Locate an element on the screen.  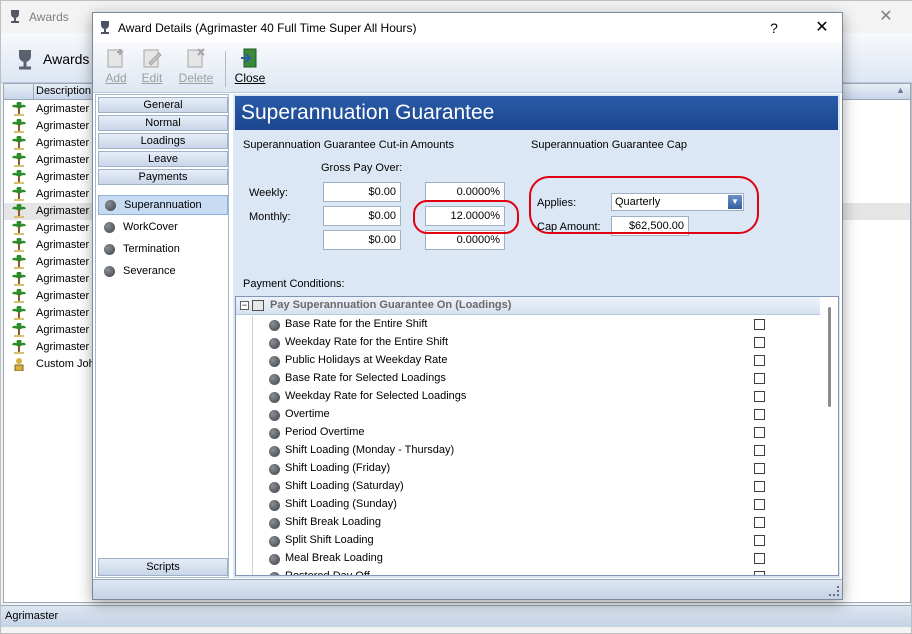
list-item: Base Rate for Selected Loadings is located at coordinates (536, 379).